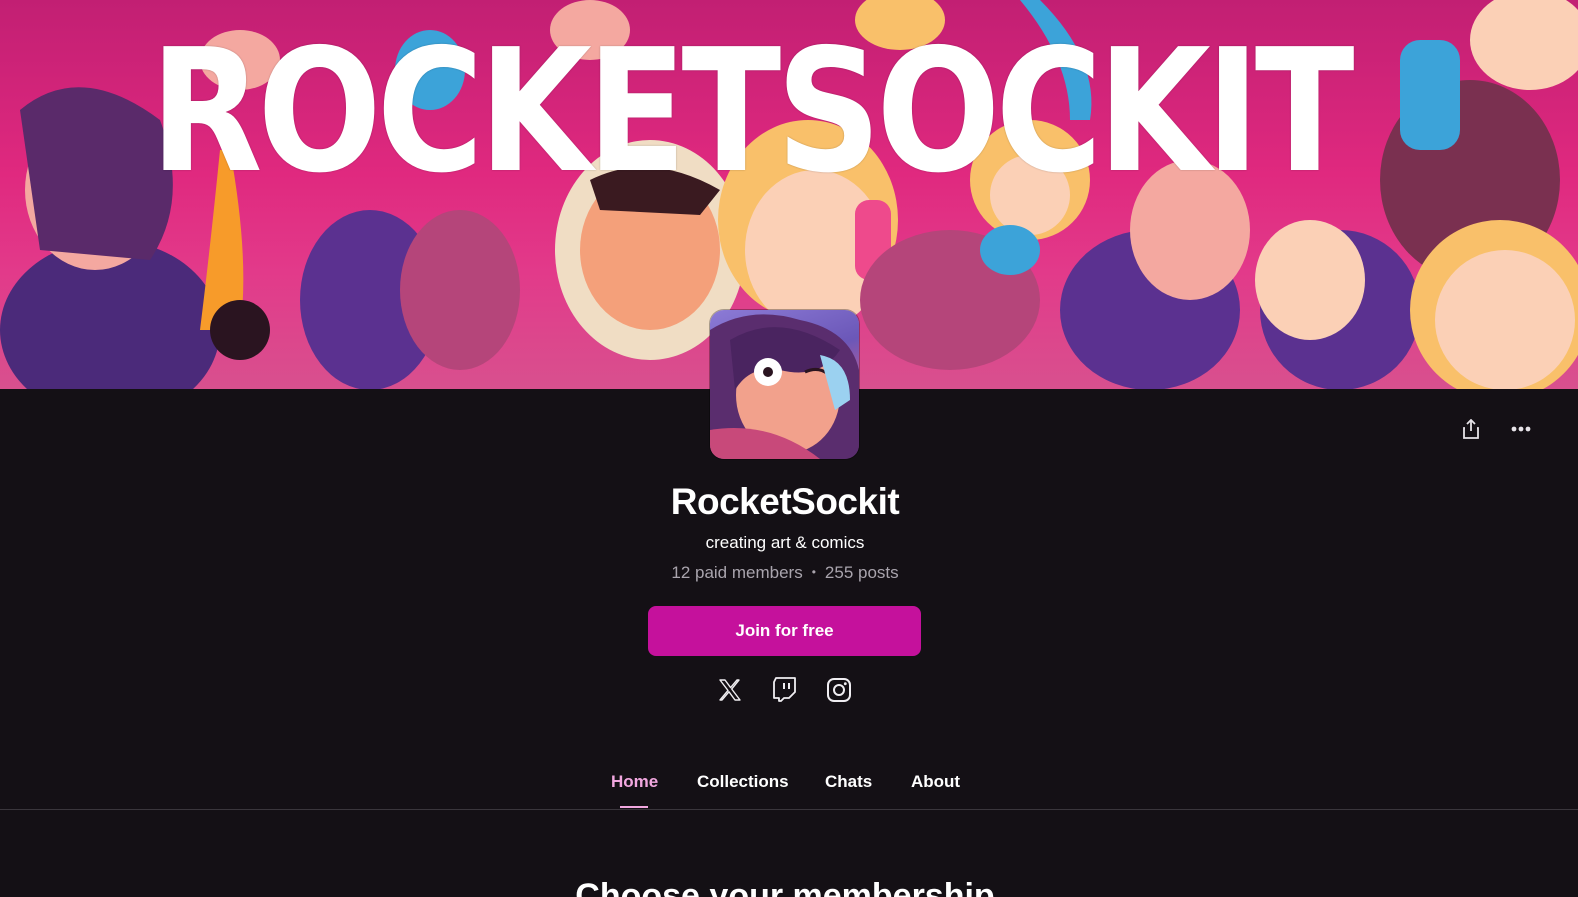  I want to click on paid-members-count: 12 paid members, so click(737, 572).